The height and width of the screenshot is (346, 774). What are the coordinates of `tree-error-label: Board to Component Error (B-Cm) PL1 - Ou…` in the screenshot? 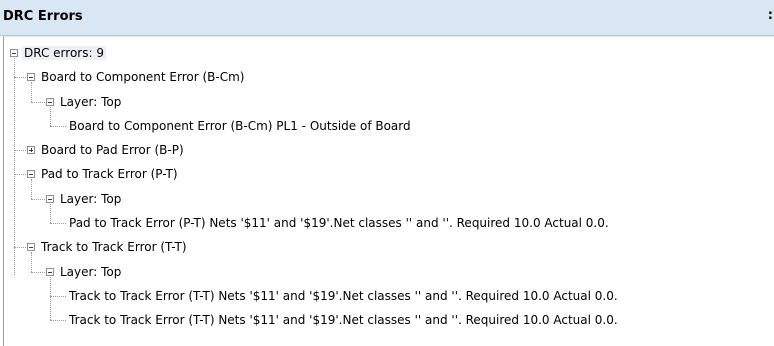 It's located at (240, 126).